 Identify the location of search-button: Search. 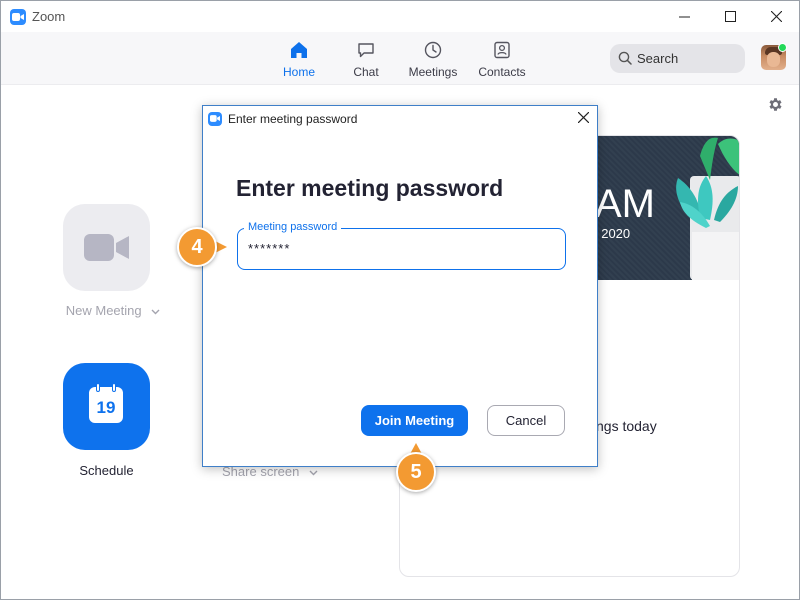
(677, 58).